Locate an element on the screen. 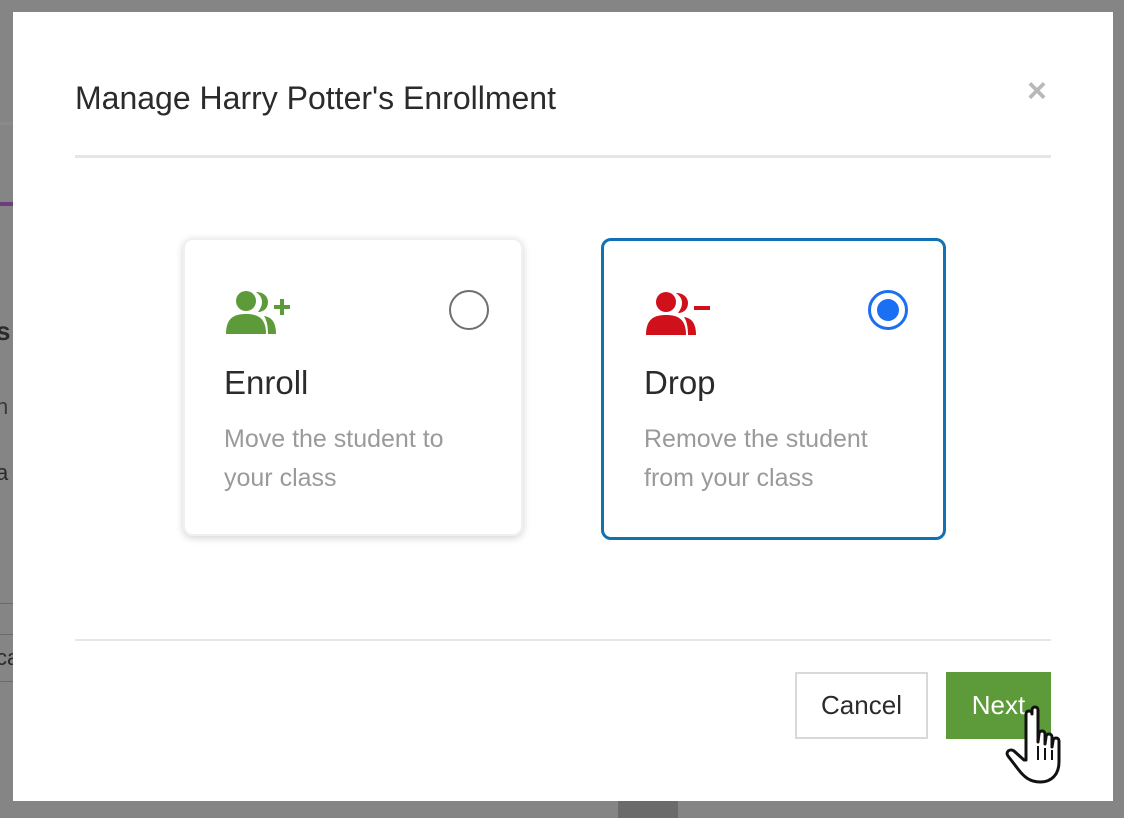  footer-divider is located at coordinates (563, 640).